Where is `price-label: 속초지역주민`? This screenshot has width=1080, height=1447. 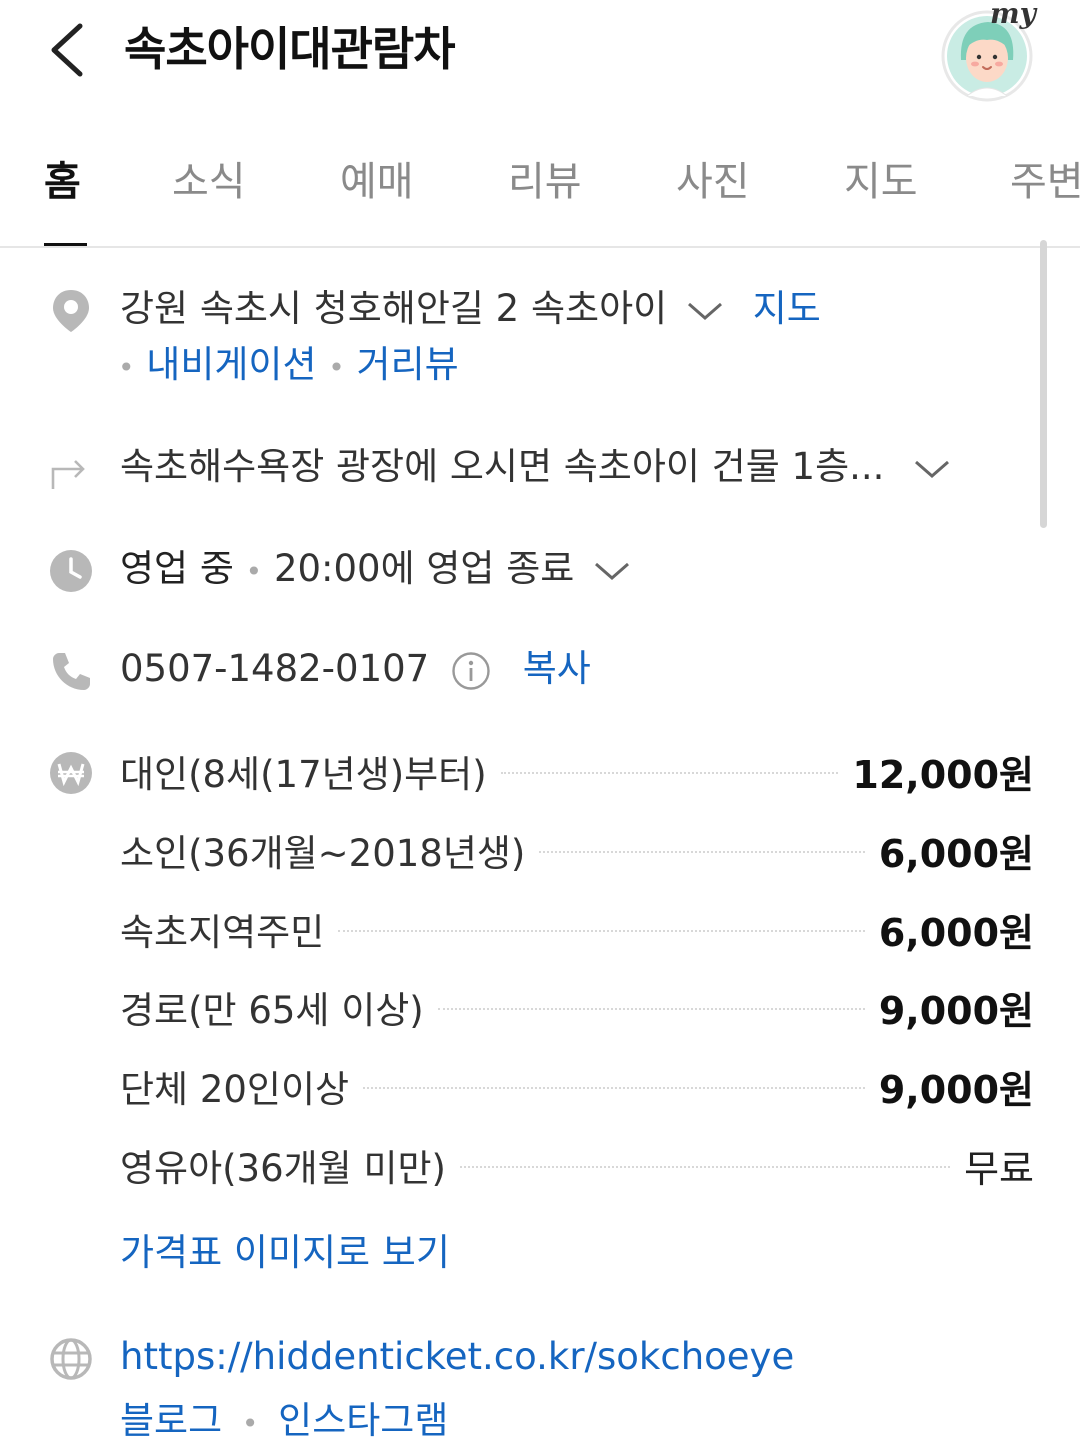
price-label: 속초지역주민 is located at coordinates (222, 932).